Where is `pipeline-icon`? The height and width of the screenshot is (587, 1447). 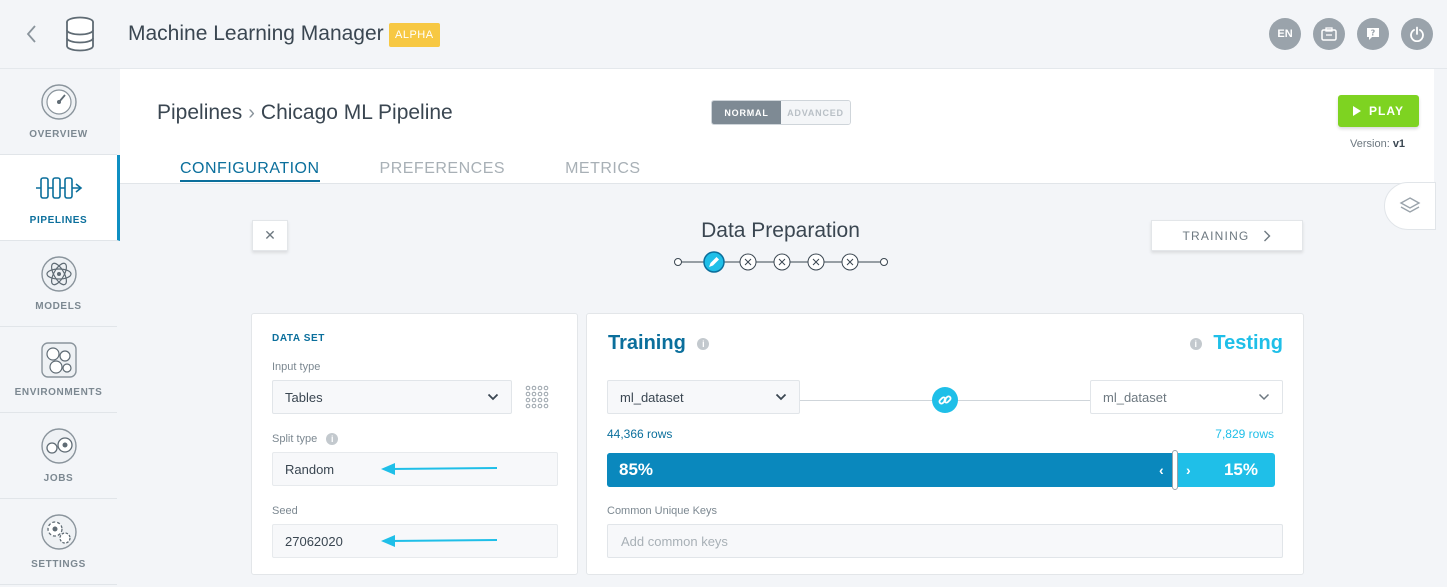 pipeline-icon is located at coordinates (58, 188).